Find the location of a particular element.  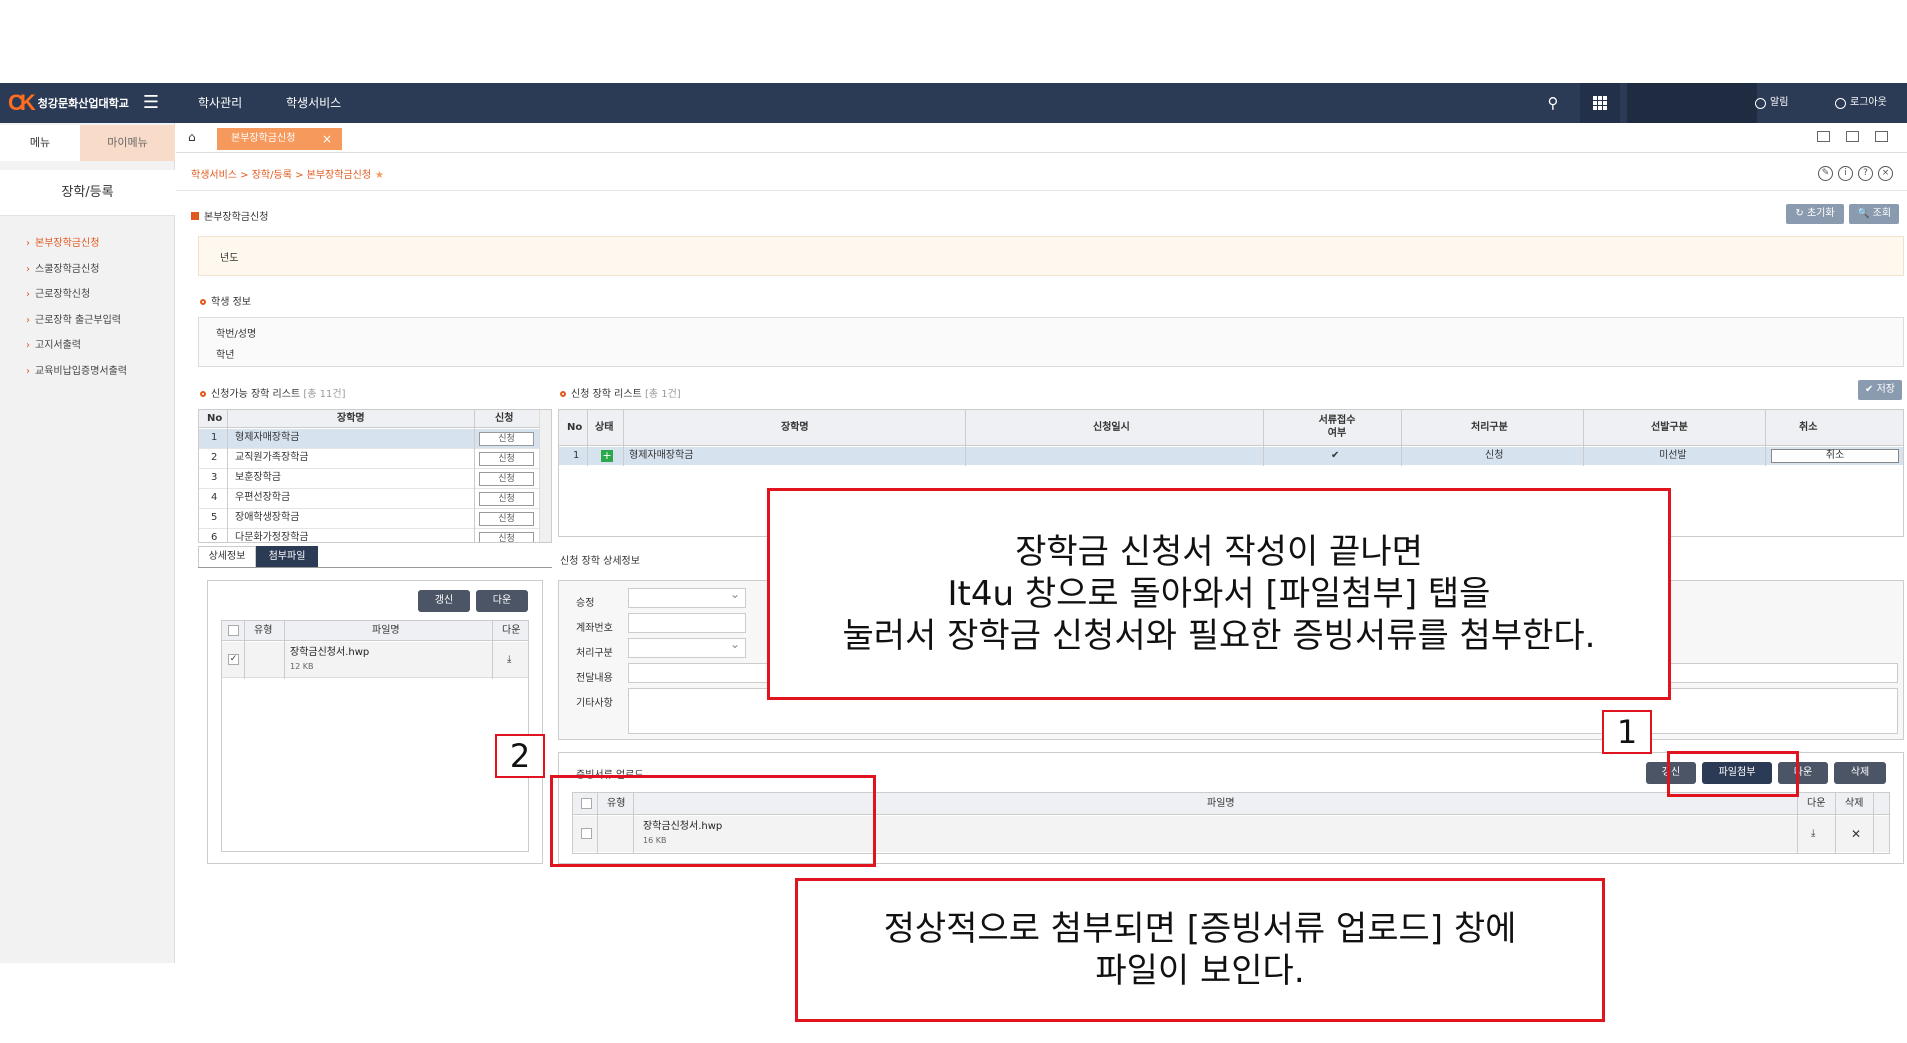

select-all-checkbox is located at coordinates (233, 630).